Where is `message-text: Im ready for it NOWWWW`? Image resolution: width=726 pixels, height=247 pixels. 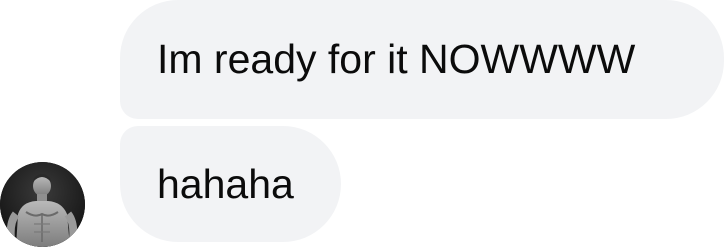 message-text: Im ready for it NOWWWW is located at coordinates (396, 59).